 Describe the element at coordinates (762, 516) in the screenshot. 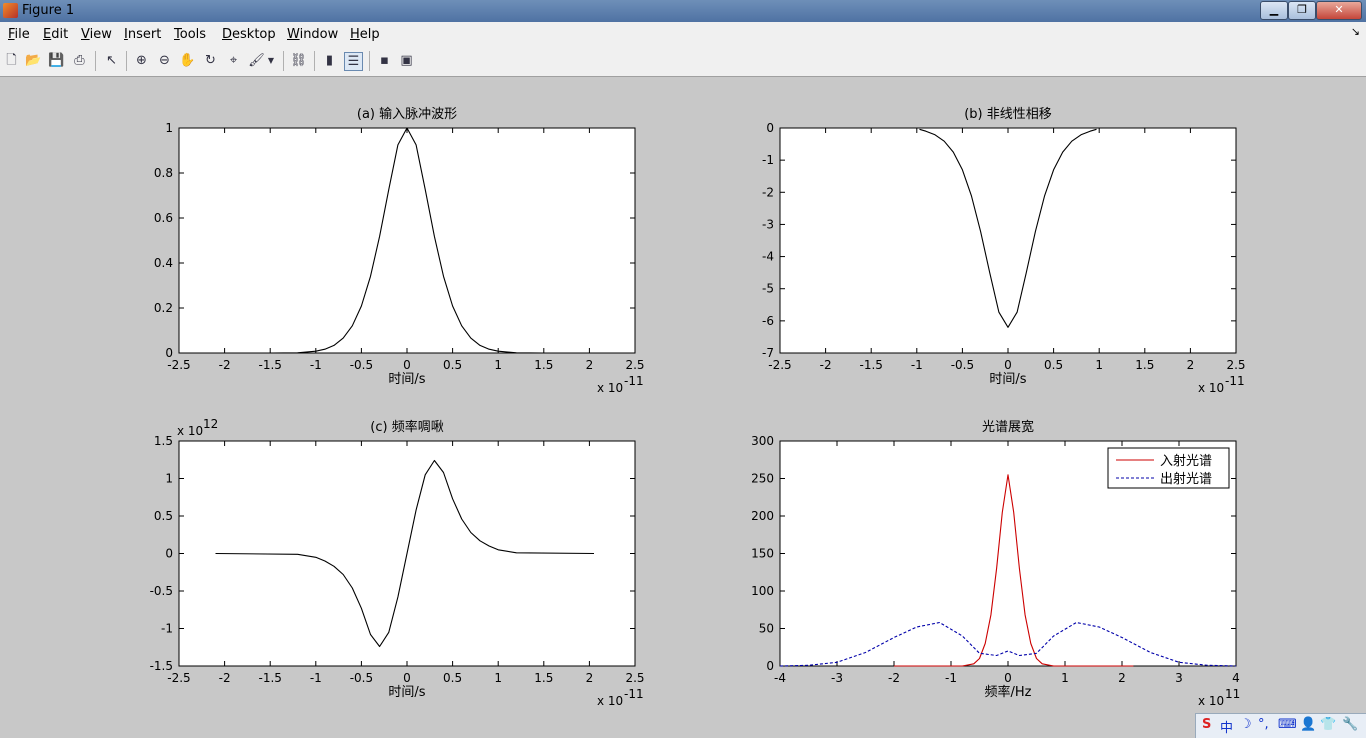

I see `chart-4-ytick-label: 200` at that location.